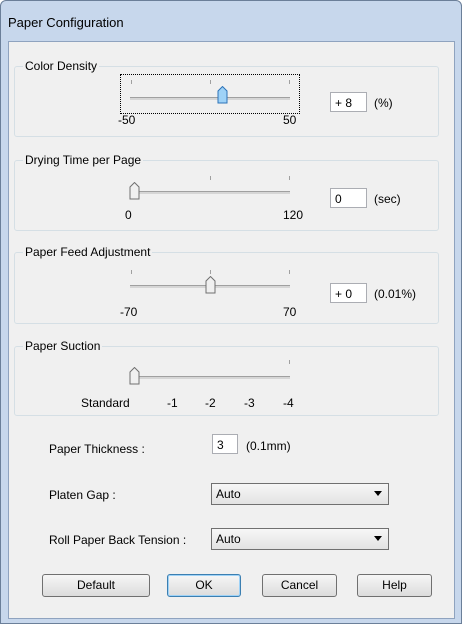 The width and height of the screenshot is (462, 624). Describe the element at coordinates (300, 494) in the screenshot. I see `platen-gap-select: Auto` at that location.